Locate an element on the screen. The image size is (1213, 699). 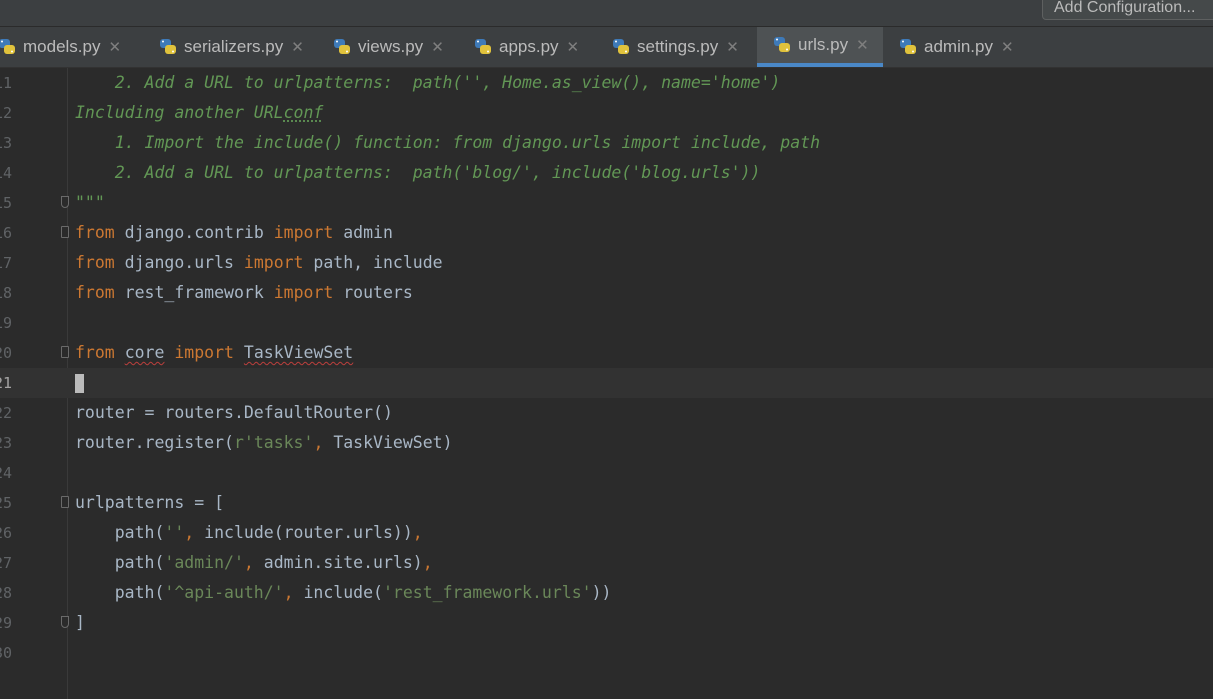
code-line: 25 urlpatterns = [ is located at coordinates (606, 503).